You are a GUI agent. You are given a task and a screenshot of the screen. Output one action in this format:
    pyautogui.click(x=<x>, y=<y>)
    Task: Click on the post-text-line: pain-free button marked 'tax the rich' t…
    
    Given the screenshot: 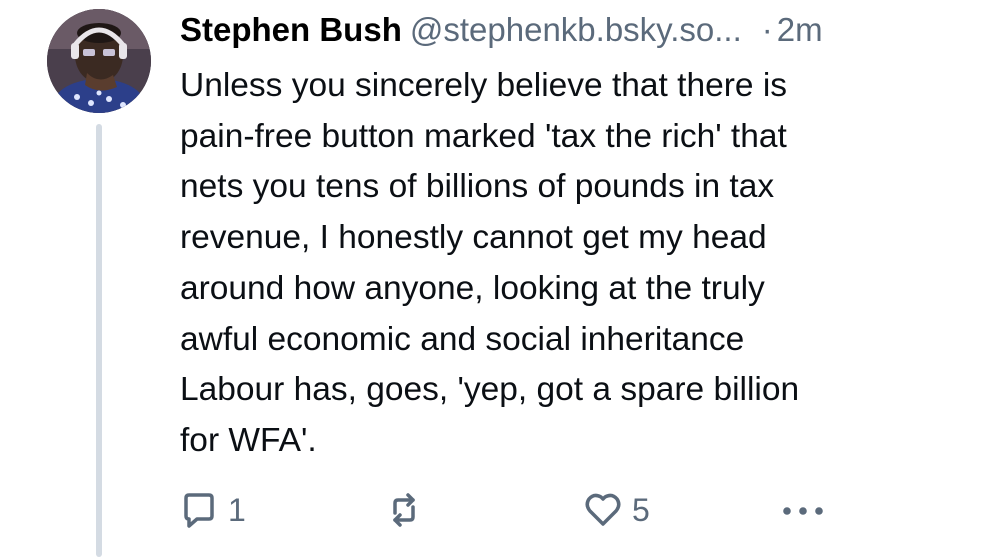 What is the action you would take?
    pyautogui.click(x=483, y=136)
    